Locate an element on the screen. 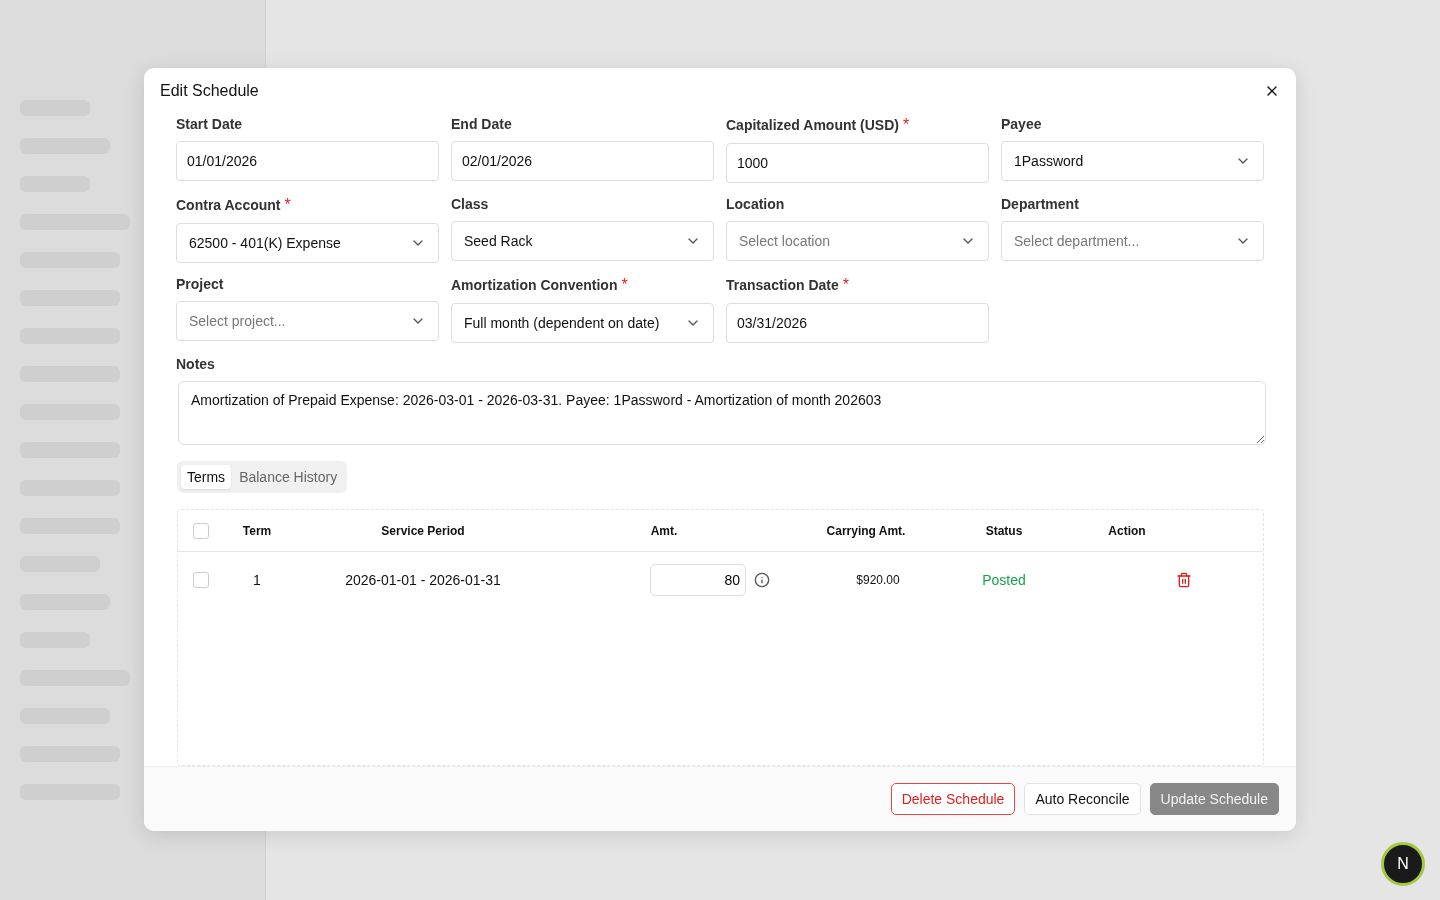 The width and height of the screenshot is (1440, 900). field-label: Payee is located at coordinates (1021, 124).